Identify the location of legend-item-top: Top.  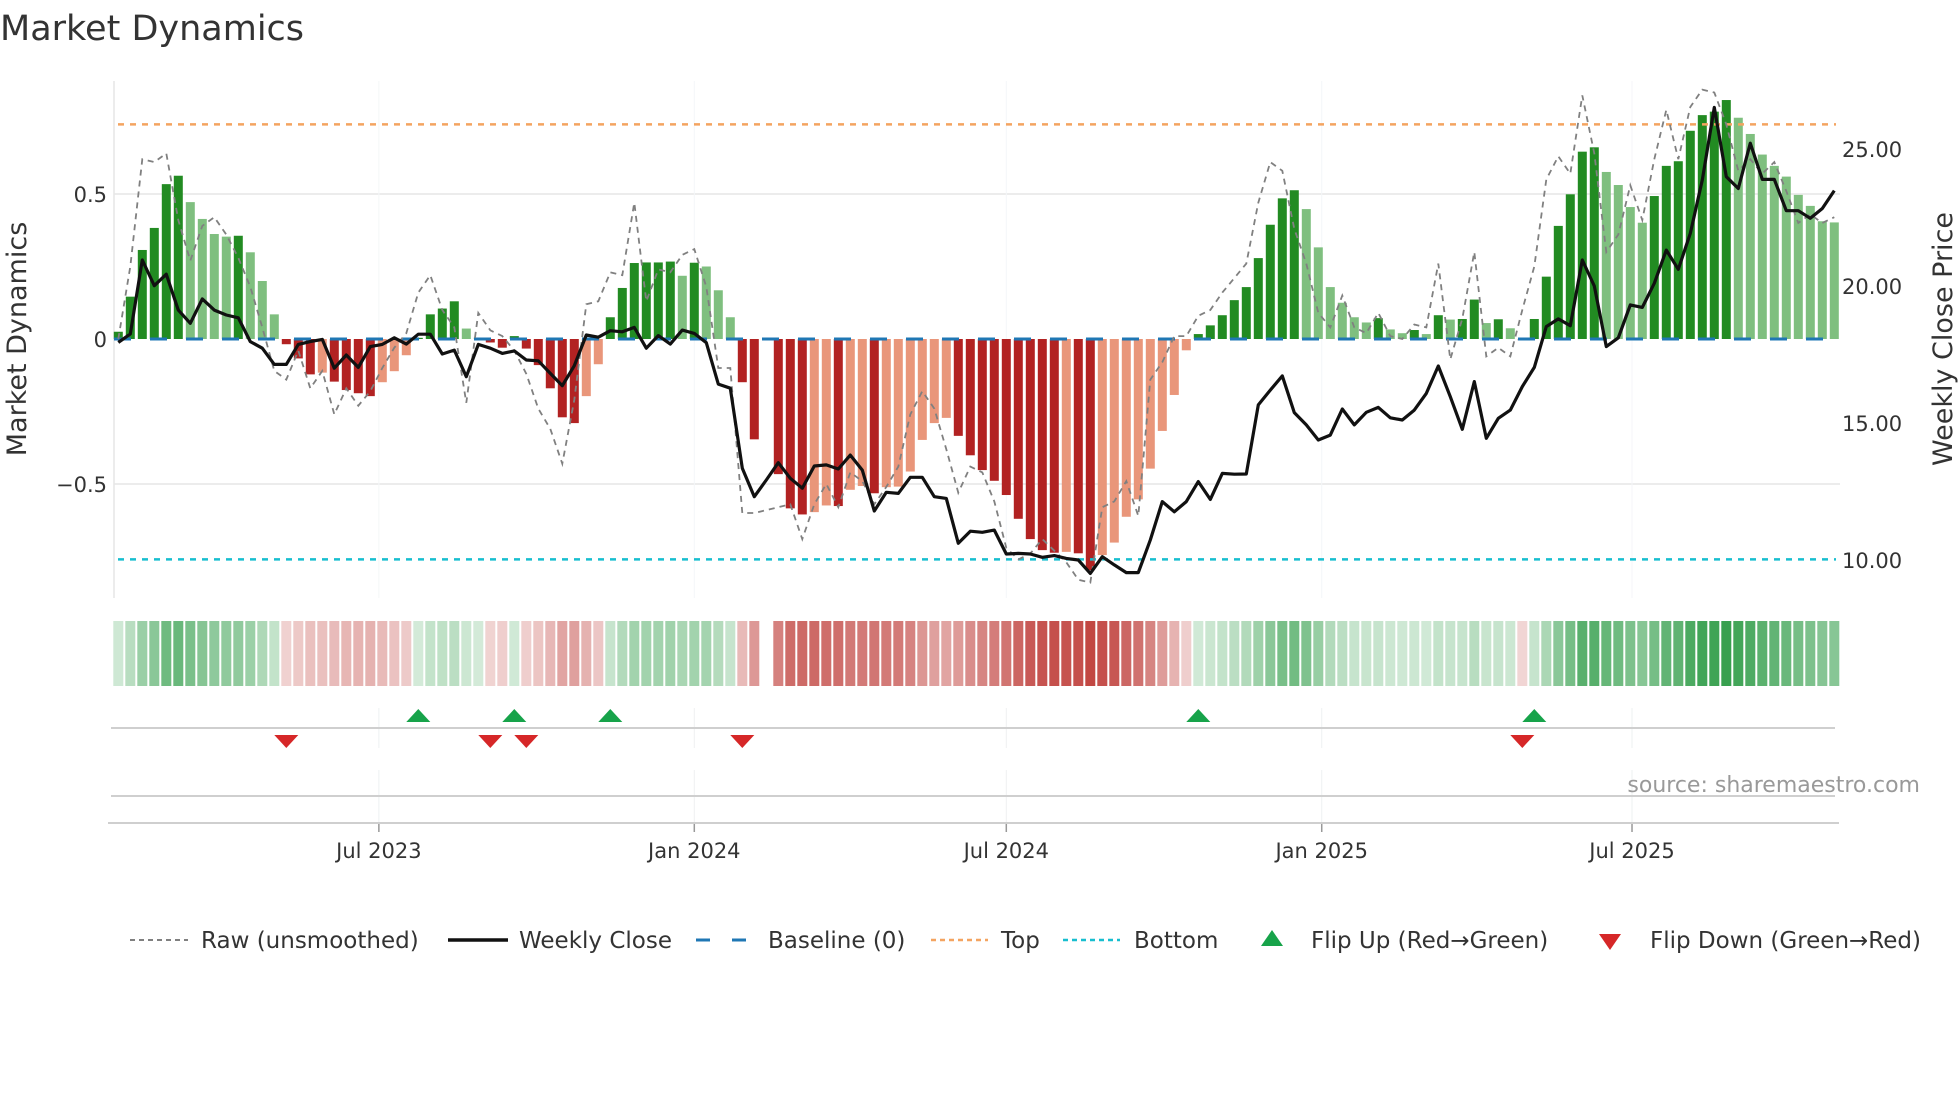
(985, 941).